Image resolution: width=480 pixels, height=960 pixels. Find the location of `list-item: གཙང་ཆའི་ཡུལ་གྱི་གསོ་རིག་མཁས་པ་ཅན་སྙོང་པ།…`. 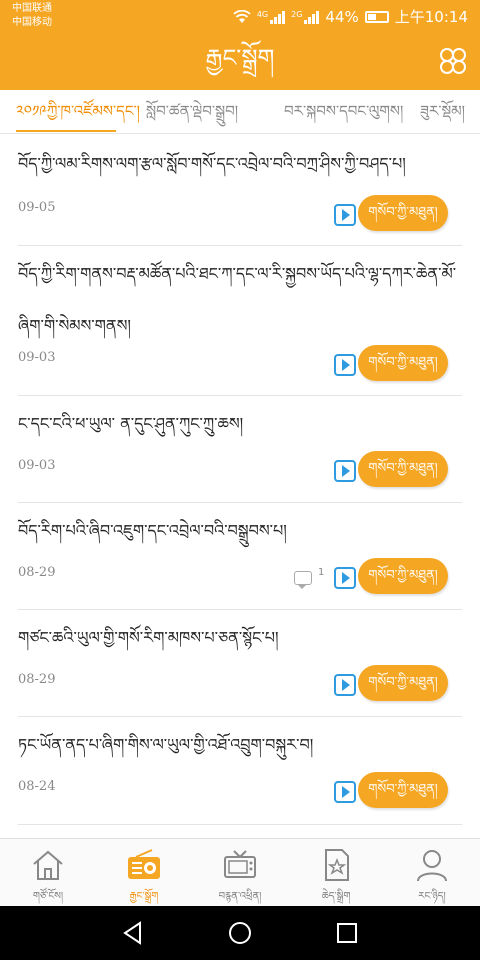

list-item: གཙང་ཆའི་ཡུལ་གྱི་གསོ་རིག་མཁས་པ་ཅན་སྙོང་པ།… is located at coordinates (240, 663).